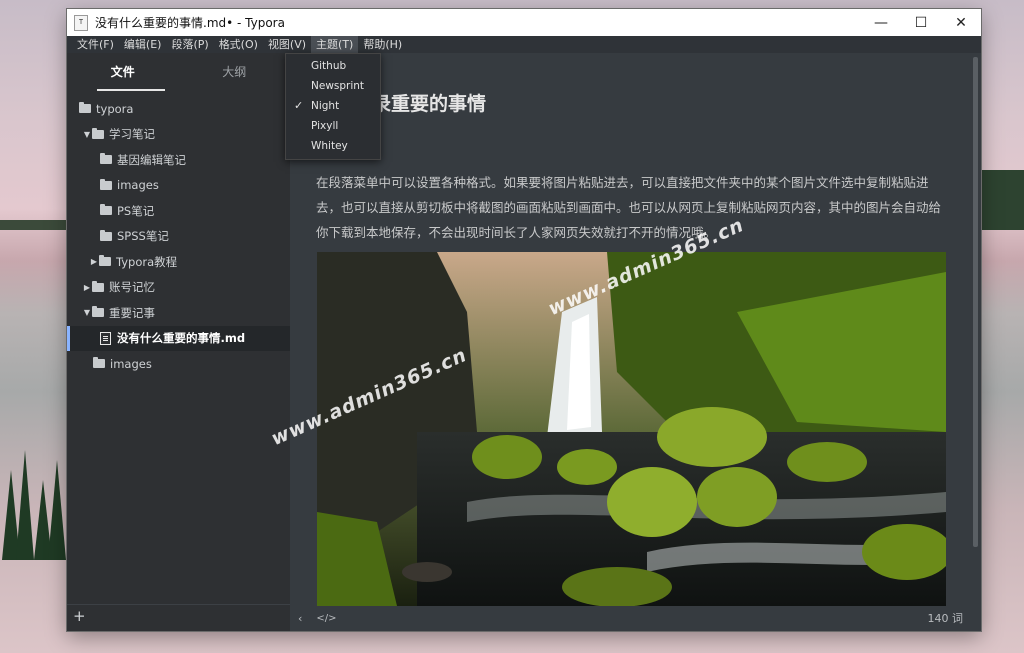 Image resolution: width=1024 pixels, height=653 pixels. What do you see at coordinates (178, 109) in the screenshot?
I see `tree-item-typora: typora` at bounding box center [178, 109].